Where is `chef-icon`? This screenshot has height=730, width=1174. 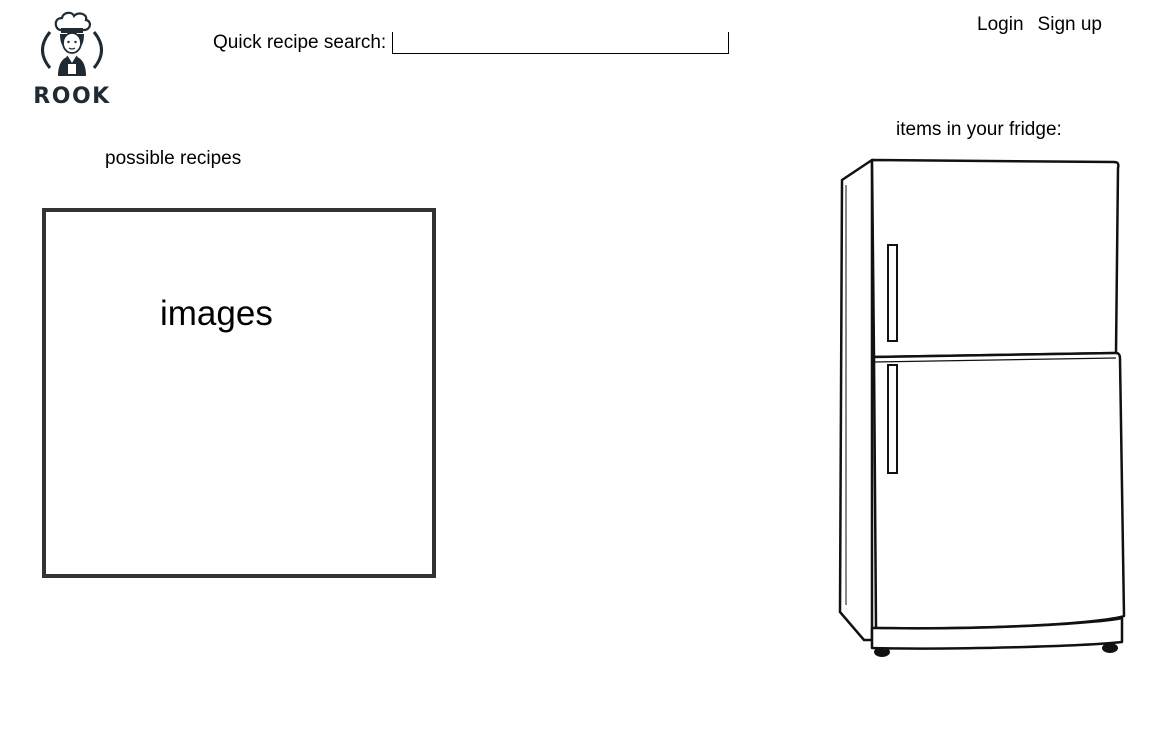
chef-icon is located at coordinates (72, 43).